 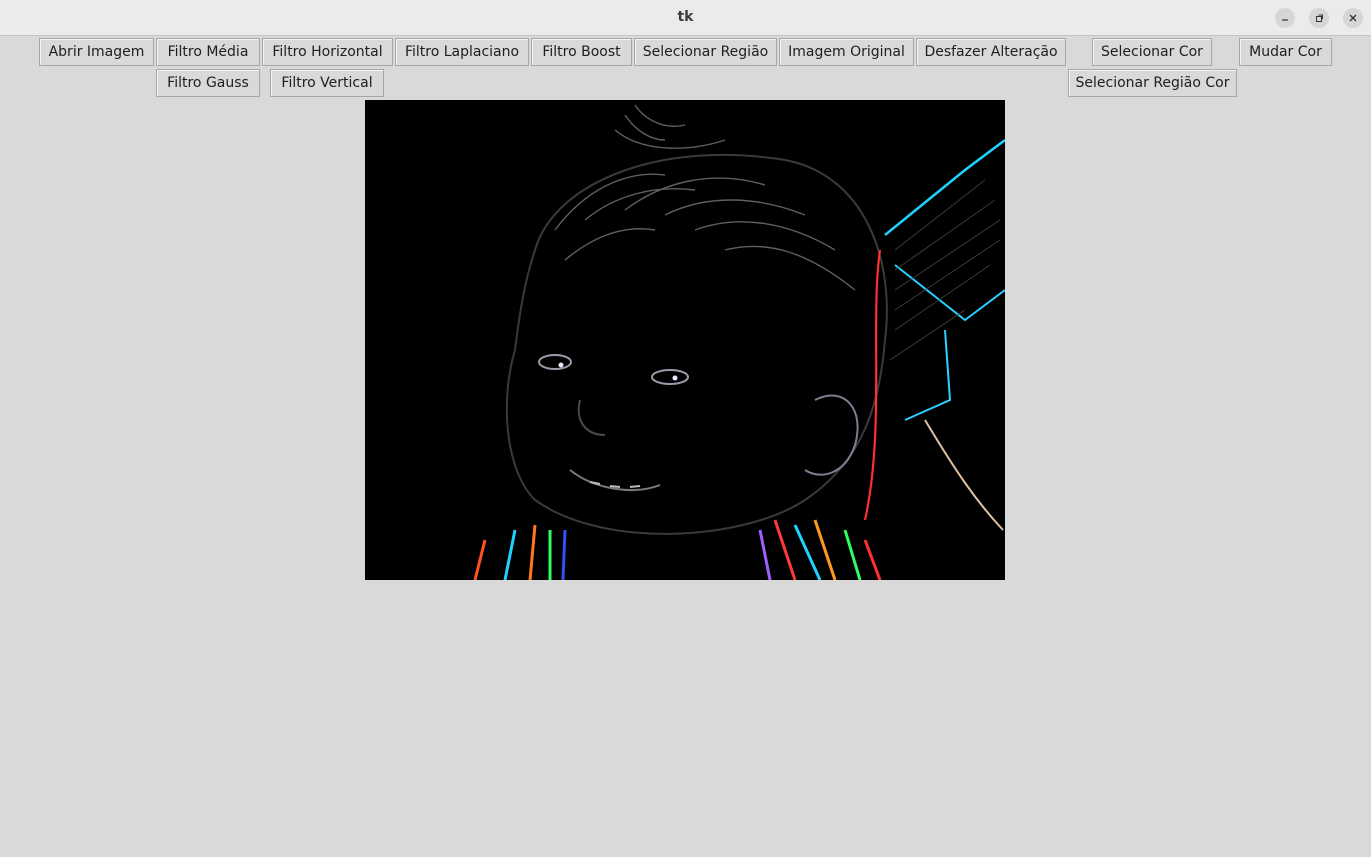 I want to click on maximize-icon, so click(x=1319, y=18).